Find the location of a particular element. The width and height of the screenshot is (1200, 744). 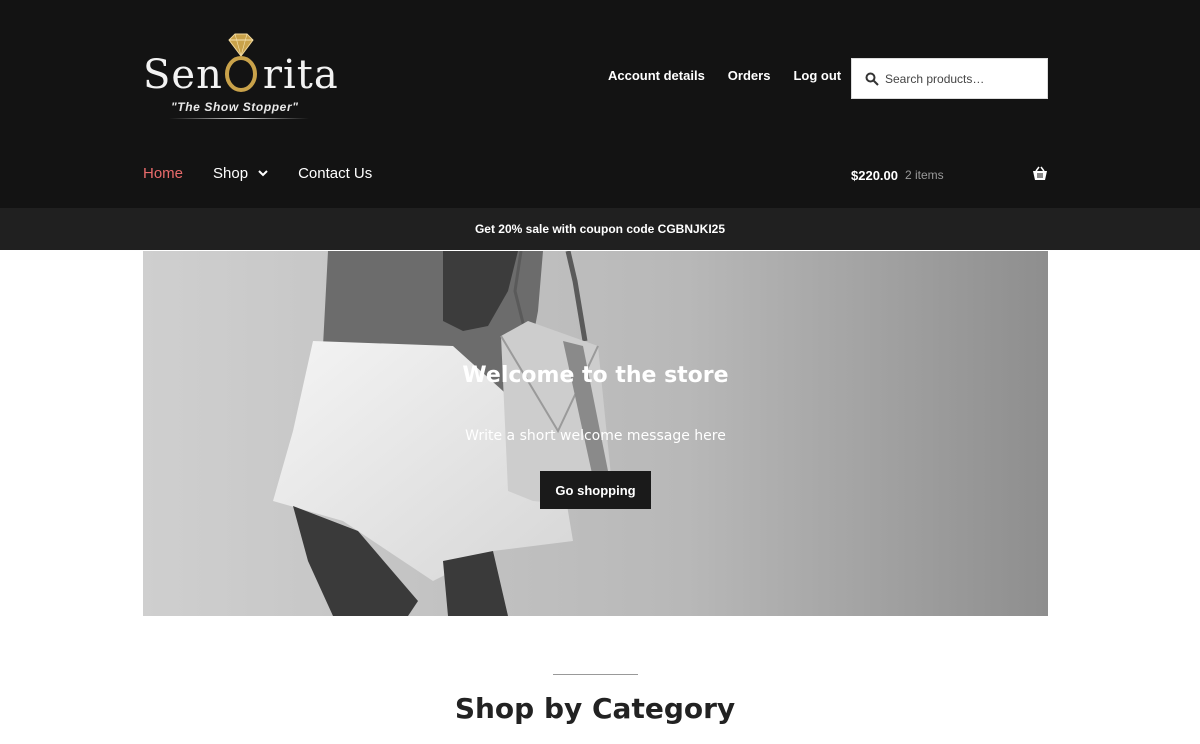

nav-item-shop-label: Shop is located at coordinates (231, 173).